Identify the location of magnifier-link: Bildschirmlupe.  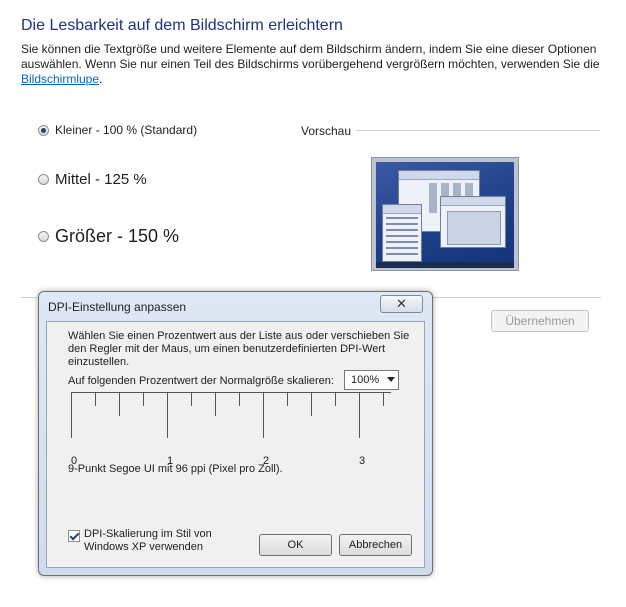
(60, 79).